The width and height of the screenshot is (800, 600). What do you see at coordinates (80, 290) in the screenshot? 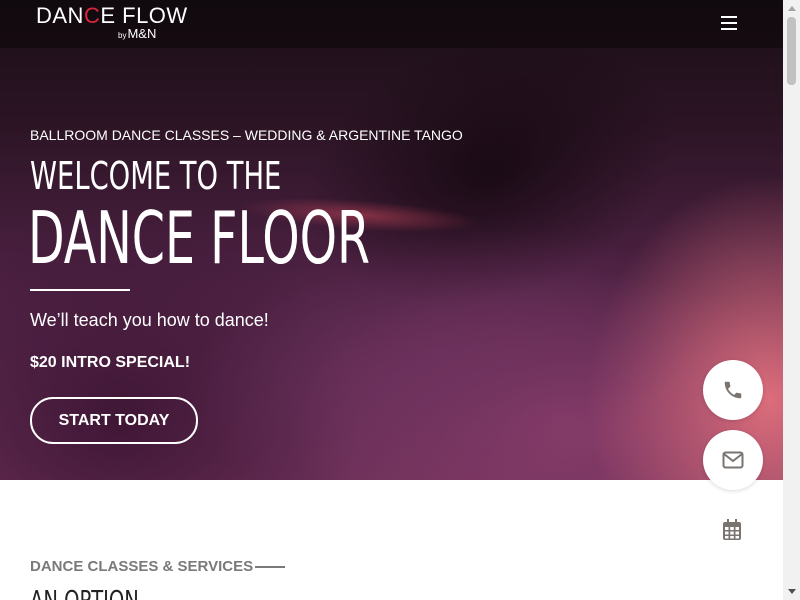
I see `hero-title-divider` at bounding box center [80, 290].